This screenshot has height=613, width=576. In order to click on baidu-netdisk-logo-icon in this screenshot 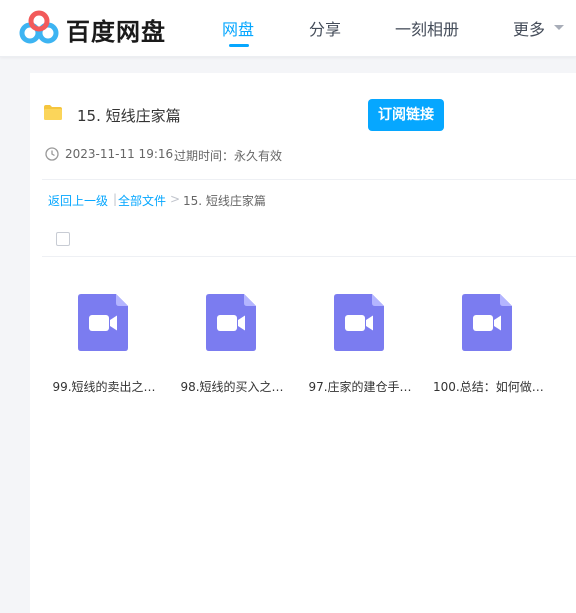, I will do `click(39, 27)`.